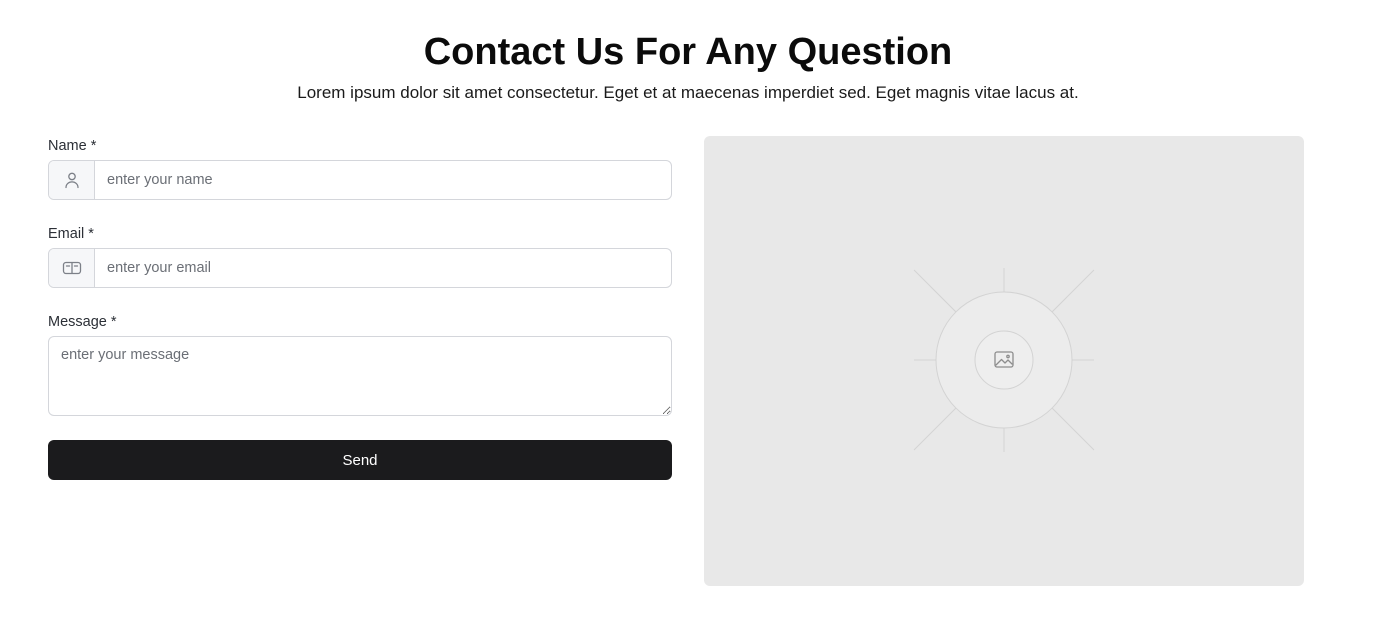 The width and height of the screenshot is (1376, 618). I want to click on id-card-icon, so click(72, 268).